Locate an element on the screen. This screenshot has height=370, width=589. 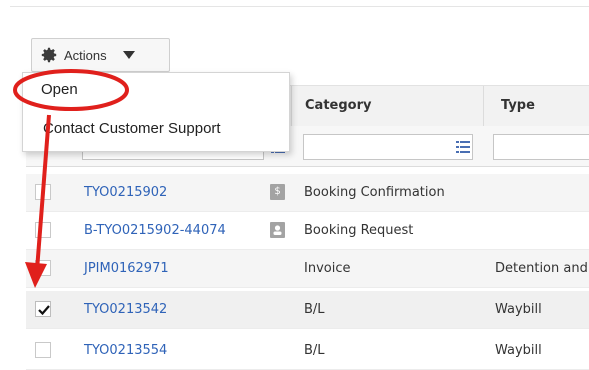
table-row: B-TYO0215902-44074 Booking Request is located at coordinates (307, 231).